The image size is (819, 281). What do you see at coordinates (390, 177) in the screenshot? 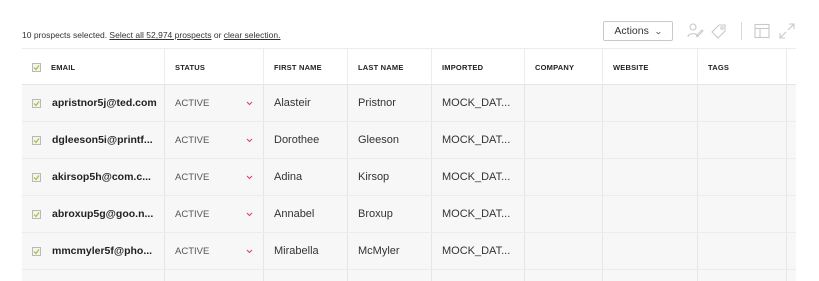
I see `last-name-cell: Kirsop` at bounding box center [390, 177].